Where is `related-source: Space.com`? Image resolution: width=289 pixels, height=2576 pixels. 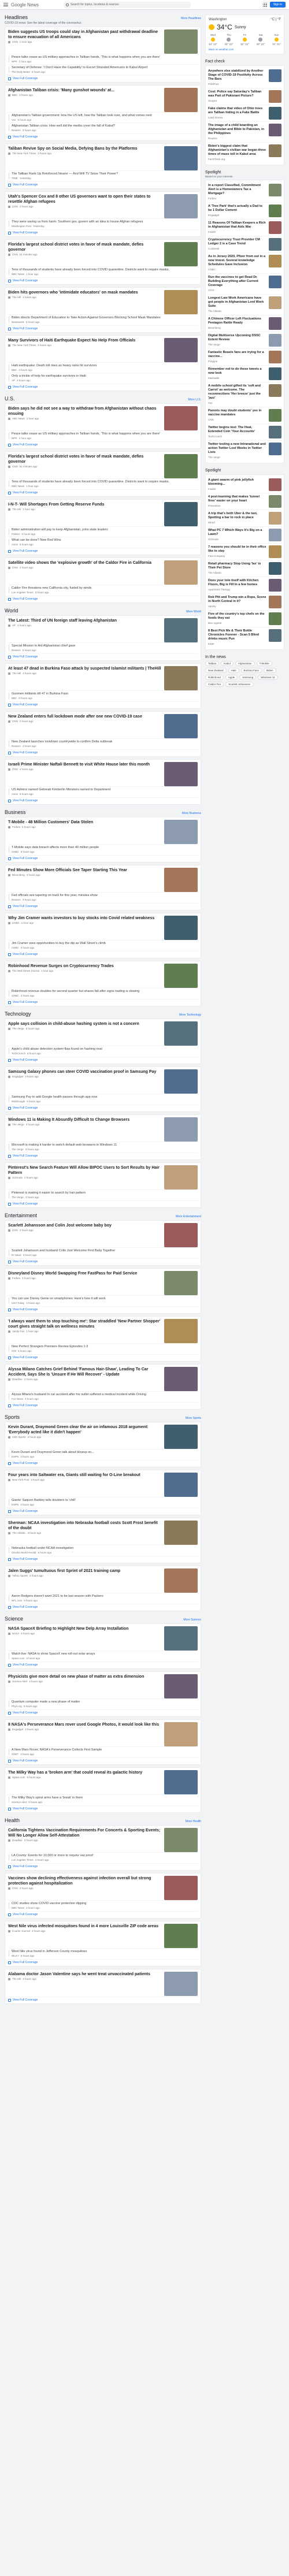
related-source: Space.com is located at coordinates (18, 1658).